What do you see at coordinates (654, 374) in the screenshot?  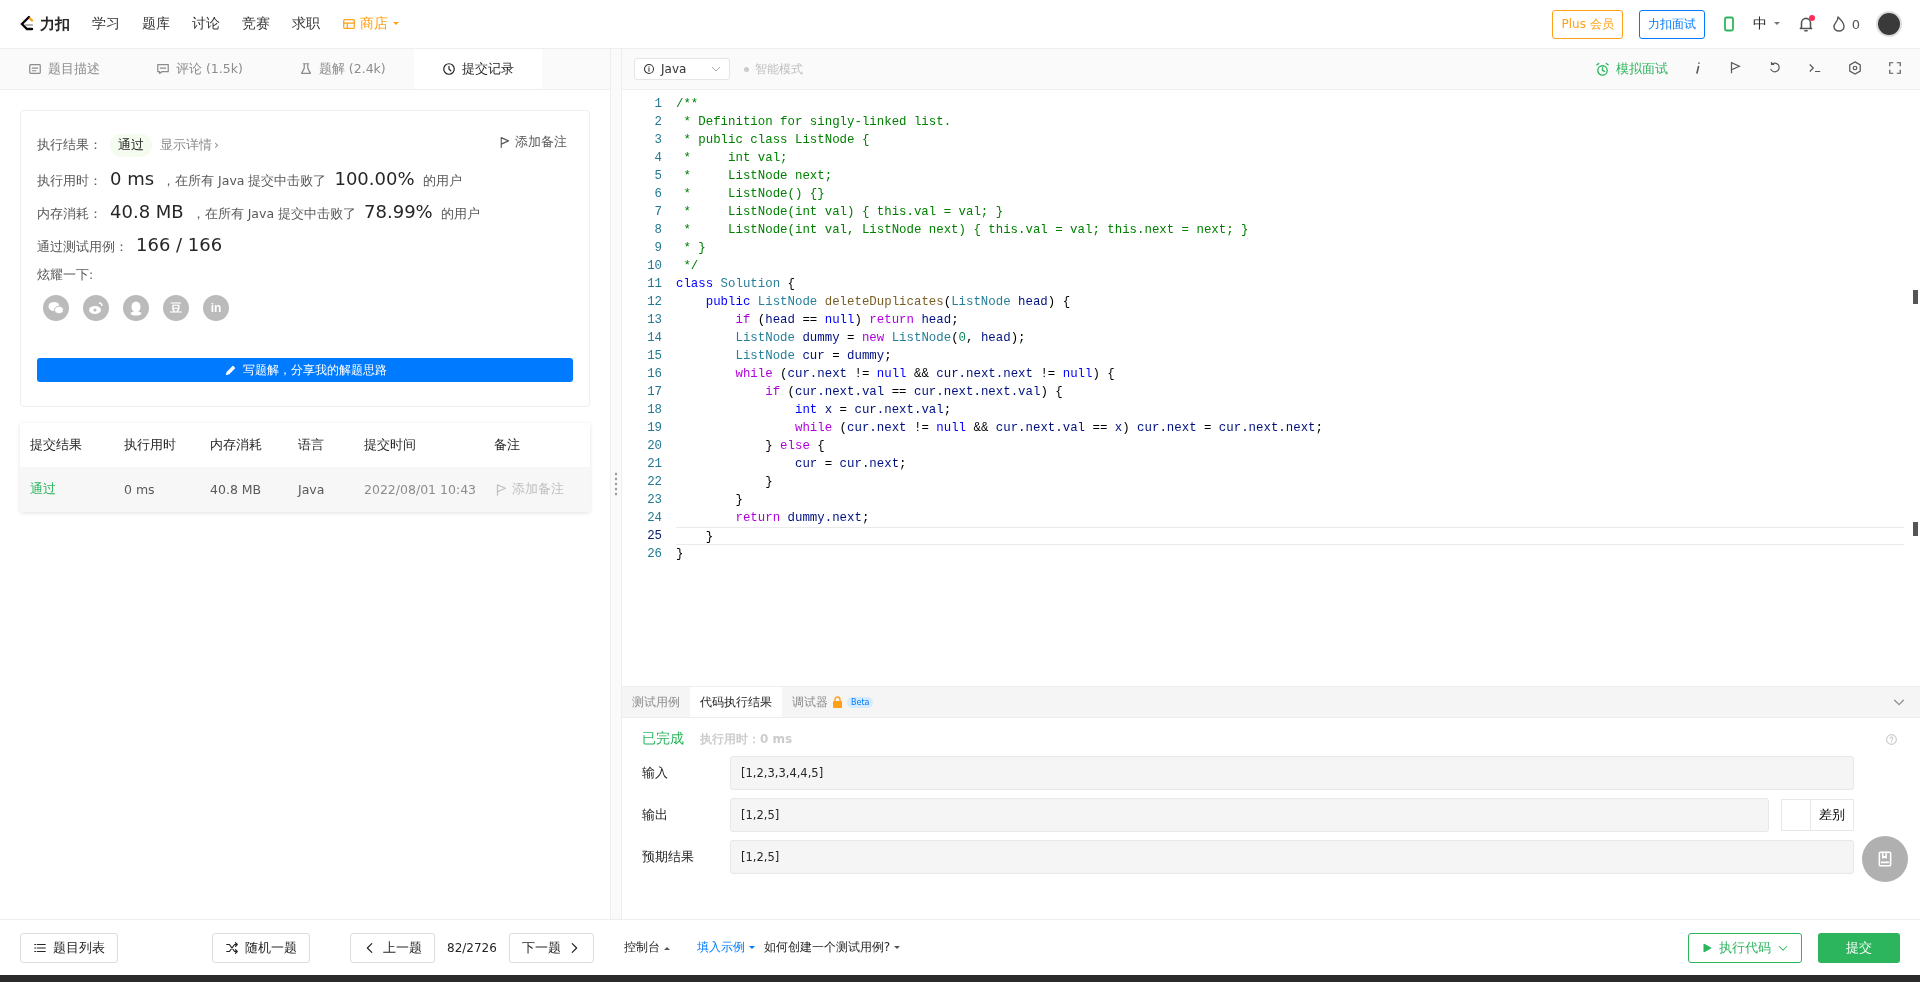 I see `line-number: 16` at bounding box center [654, 374].